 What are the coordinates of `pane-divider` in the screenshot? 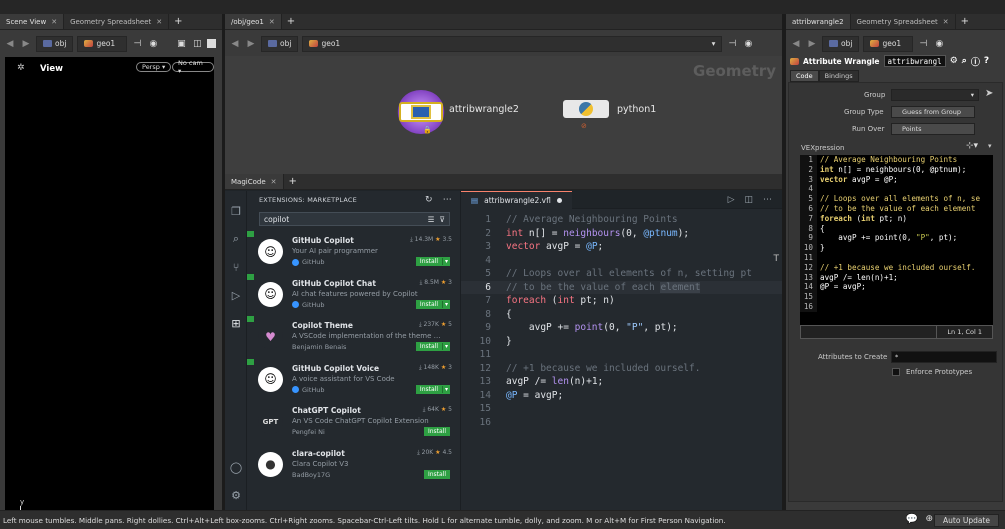 It's located at (784, 262).